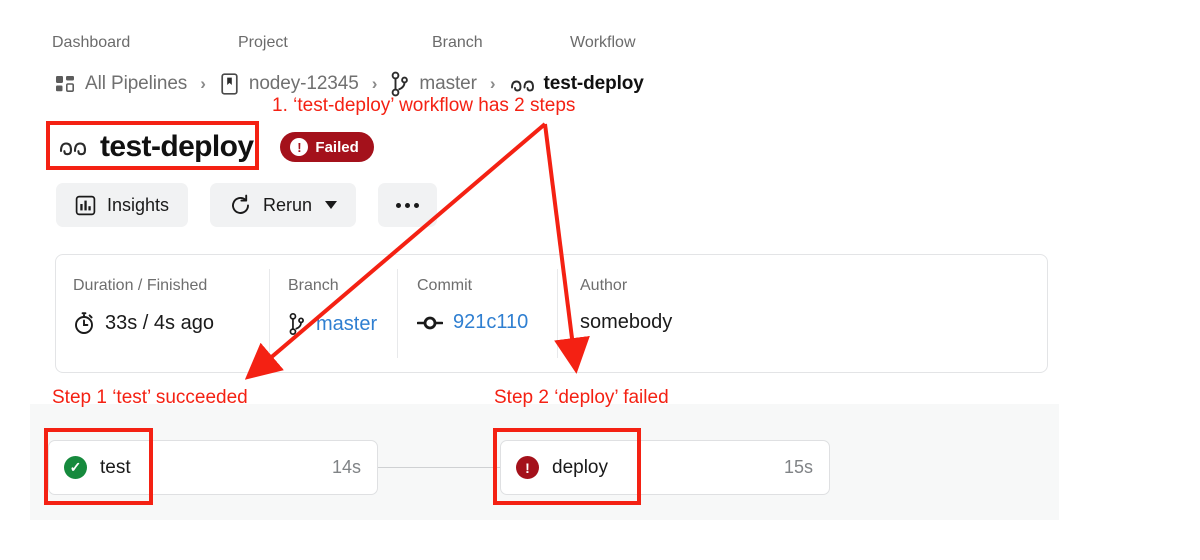 The image size is (1200, 560). What do you see at coordinates (136, 83) in the screenshot?
I see `breadcrumb-text-all-pipelines: All Pipelines` at bounding box center [136, 83].